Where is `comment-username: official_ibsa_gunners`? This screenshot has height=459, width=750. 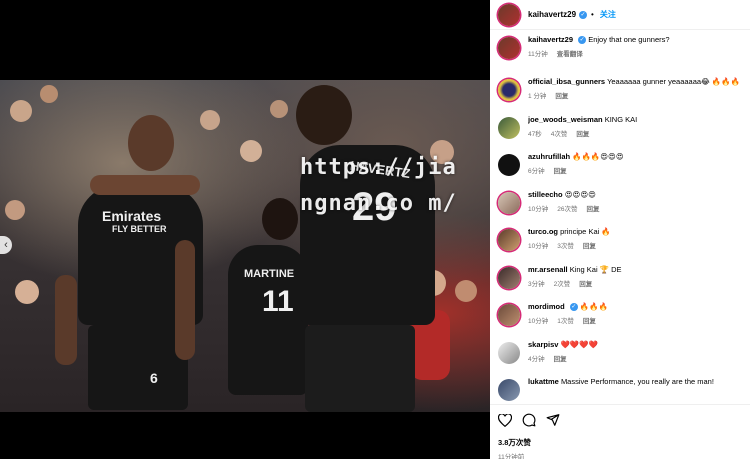
comment-username: official_ibsa_gunners is located at coordinates (566, 81).